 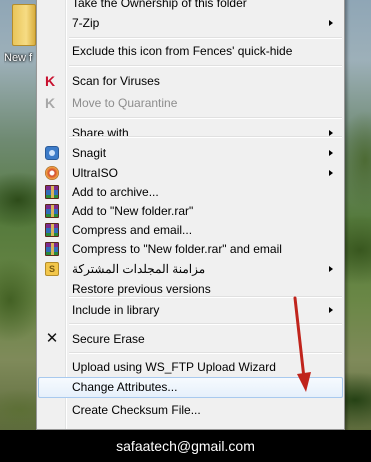 I want to click on menu-item-label: Snagit, so click(x=89, y=153).